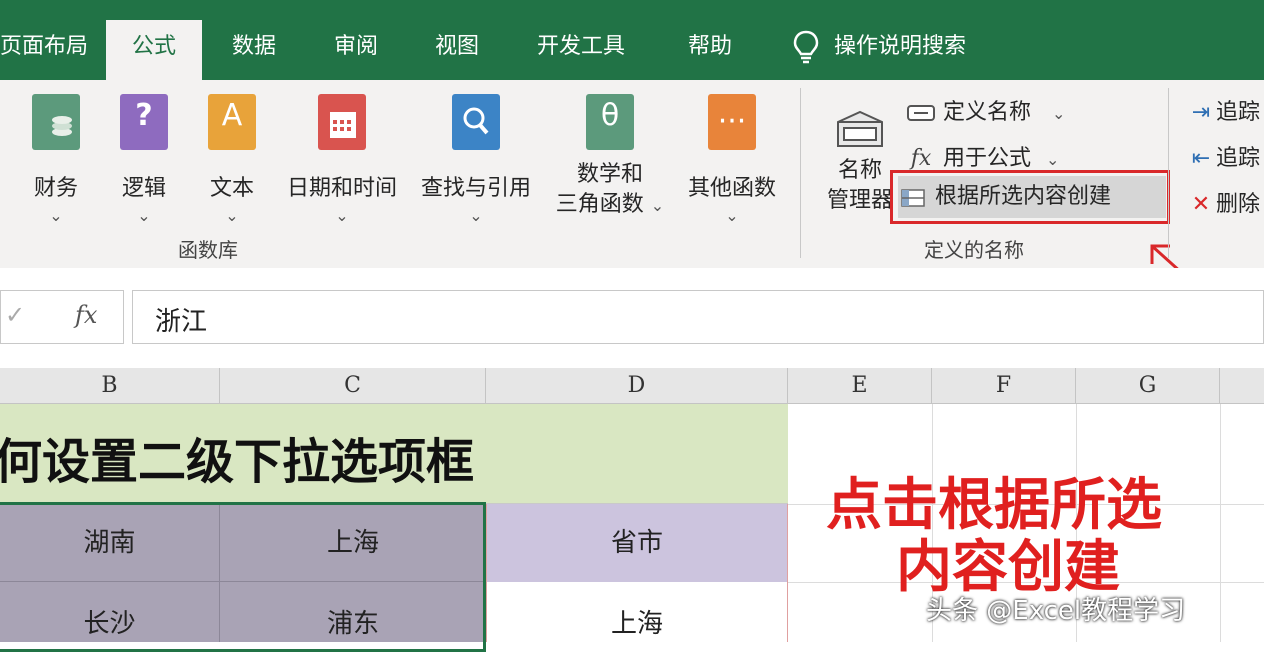 This screenshot has height=666, width=1264. Describe the element at coordinates (6, 188) in the screenshot. I see `partial-label: ，` at that location.